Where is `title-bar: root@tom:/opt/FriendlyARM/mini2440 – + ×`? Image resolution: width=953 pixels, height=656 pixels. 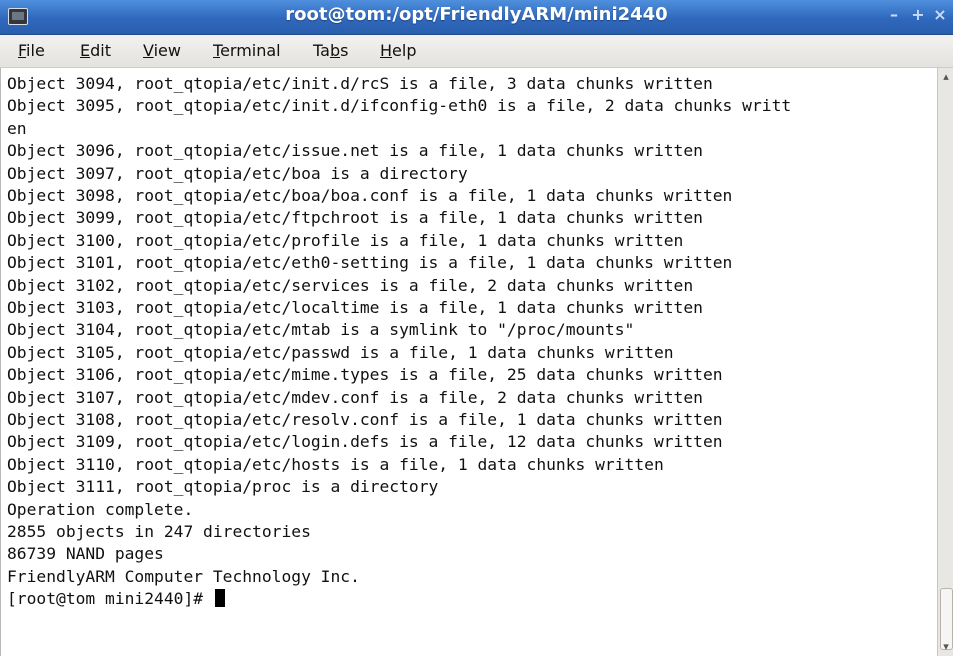 title-bar: root@tom:/opt/FriendlyARM/mini2440 – + × is located at coordinates (476, 17).